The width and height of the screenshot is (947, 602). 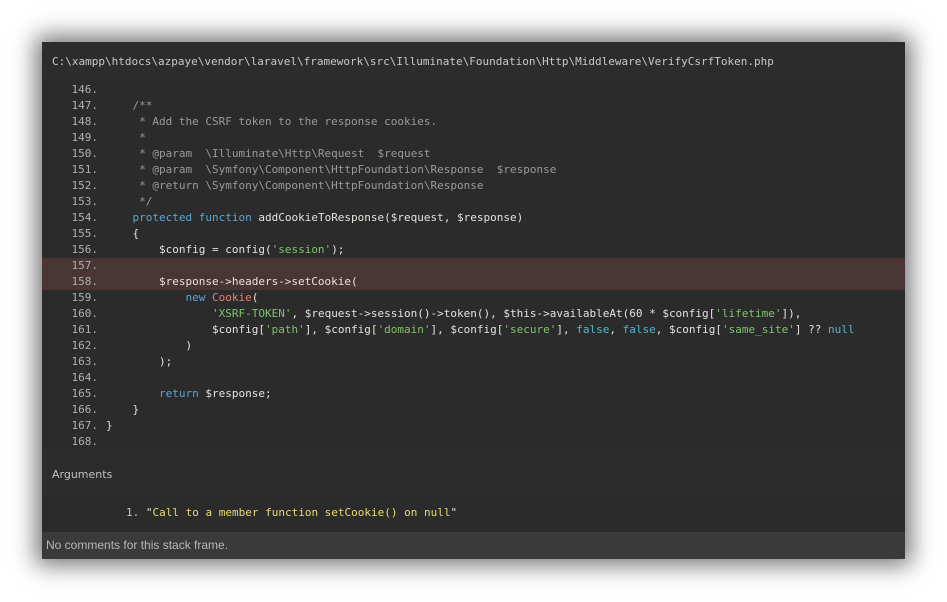 I want to click on code-token: return, so click(x=178, y=393).